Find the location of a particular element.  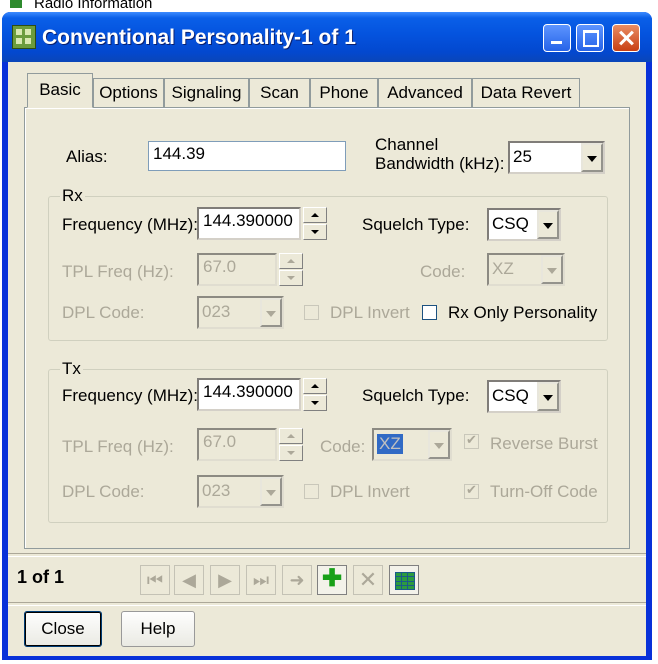

rx-code-value: XZ is located at coordinates (503, 268).